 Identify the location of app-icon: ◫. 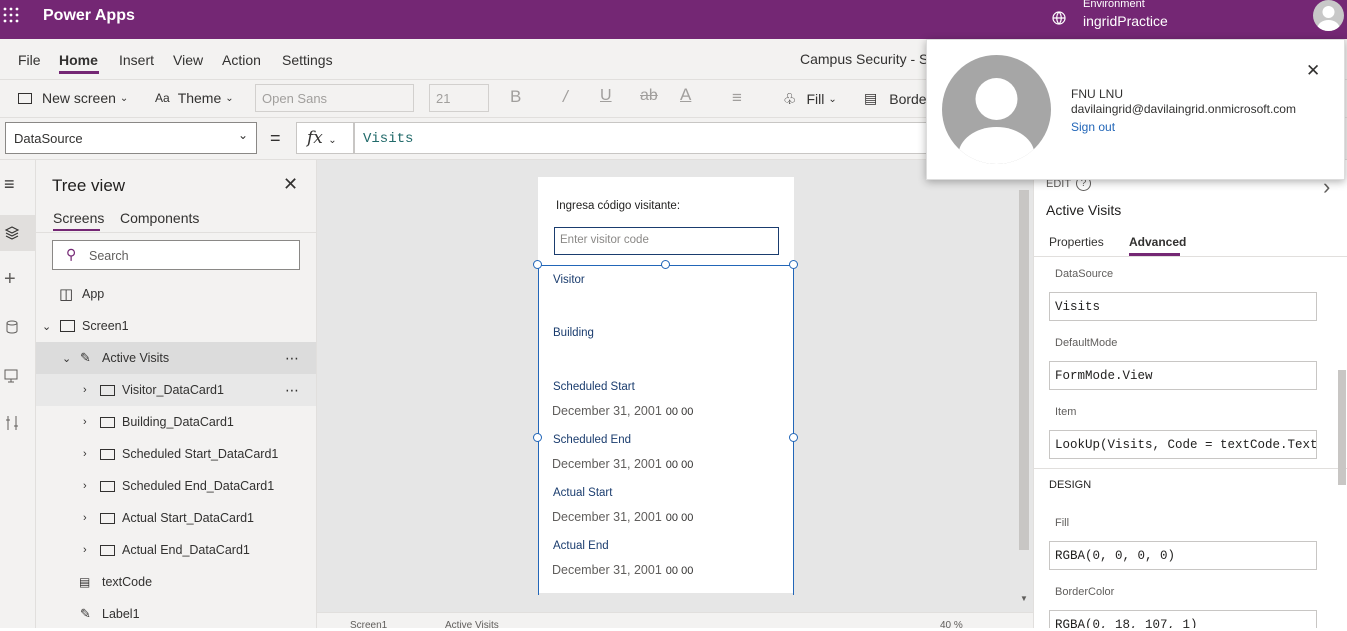
(66, 294).